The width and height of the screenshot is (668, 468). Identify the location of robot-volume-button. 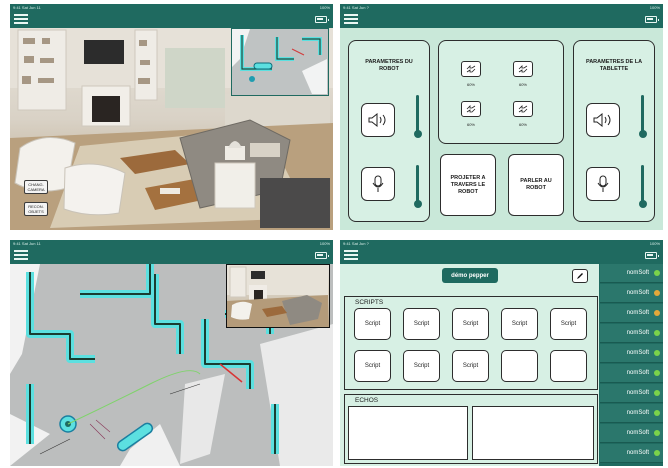
(378, 120).